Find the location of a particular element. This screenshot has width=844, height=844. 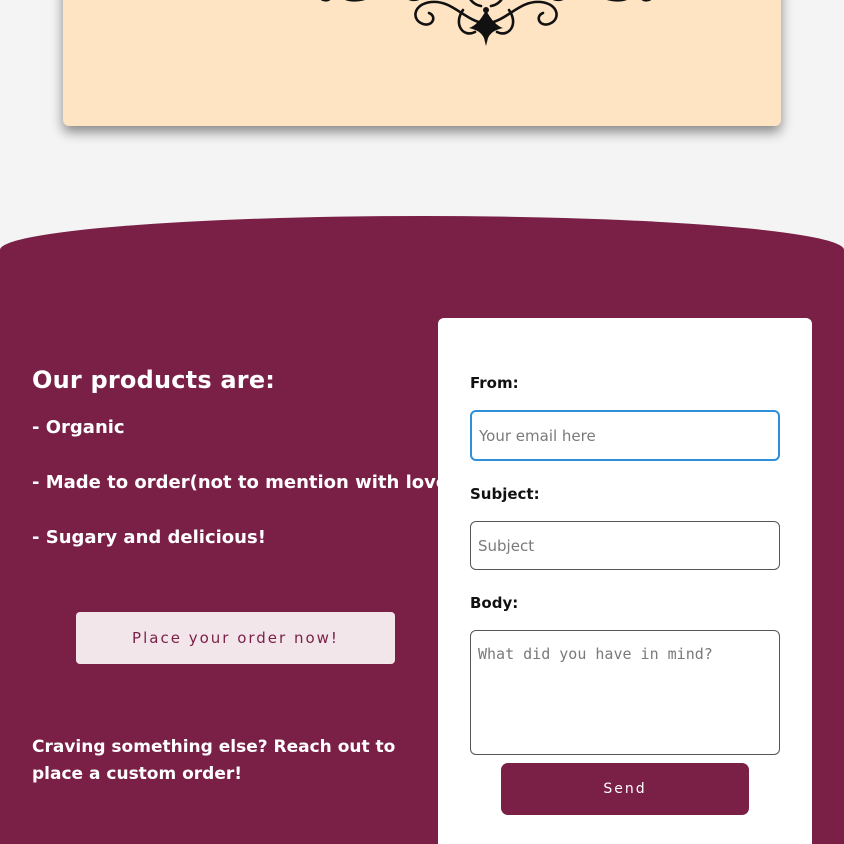

body-textarea is located at coordinates (625, 692).